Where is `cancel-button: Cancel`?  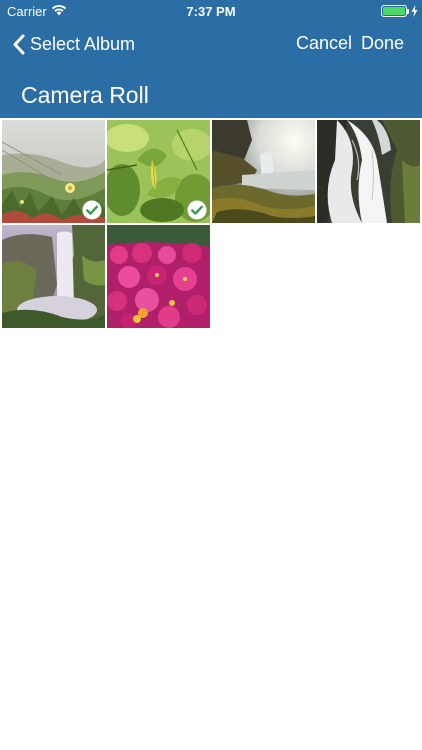
cancel-button: Cancel is located at coordinates (324, 43).